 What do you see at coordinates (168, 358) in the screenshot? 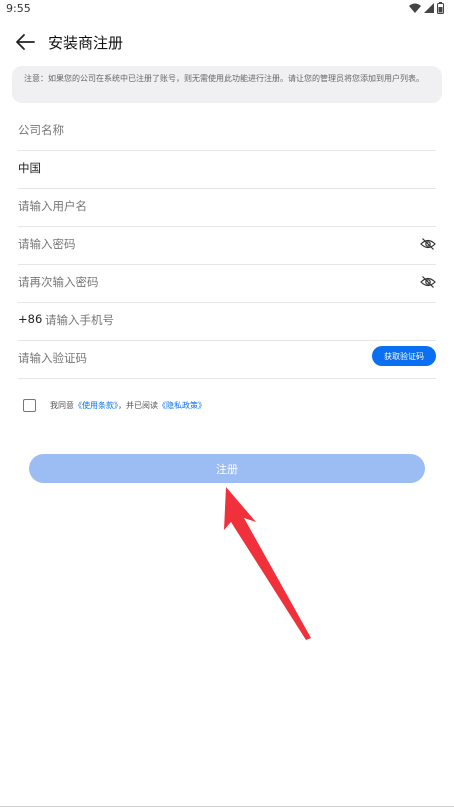
I see `verification-code-input` at bounding box center [168, 358].